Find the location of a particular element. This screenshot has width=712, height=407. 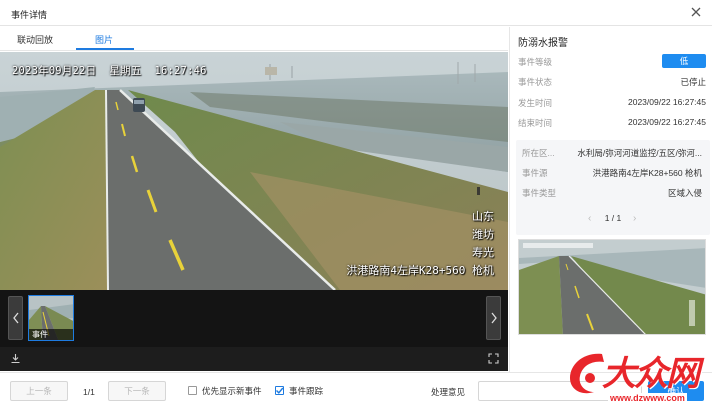

field-value: 已停止 is located at coordinates (693, 82).